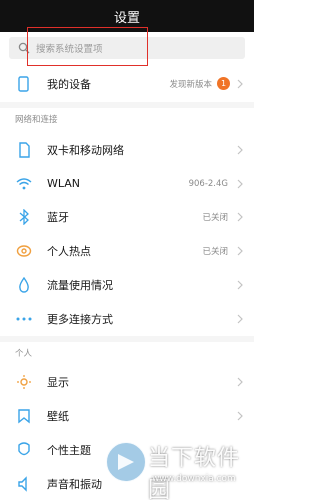  Describe the element at coordinates (194, 479) in the screenshot. I see `watermark-url: www.downxia.com` at that location.